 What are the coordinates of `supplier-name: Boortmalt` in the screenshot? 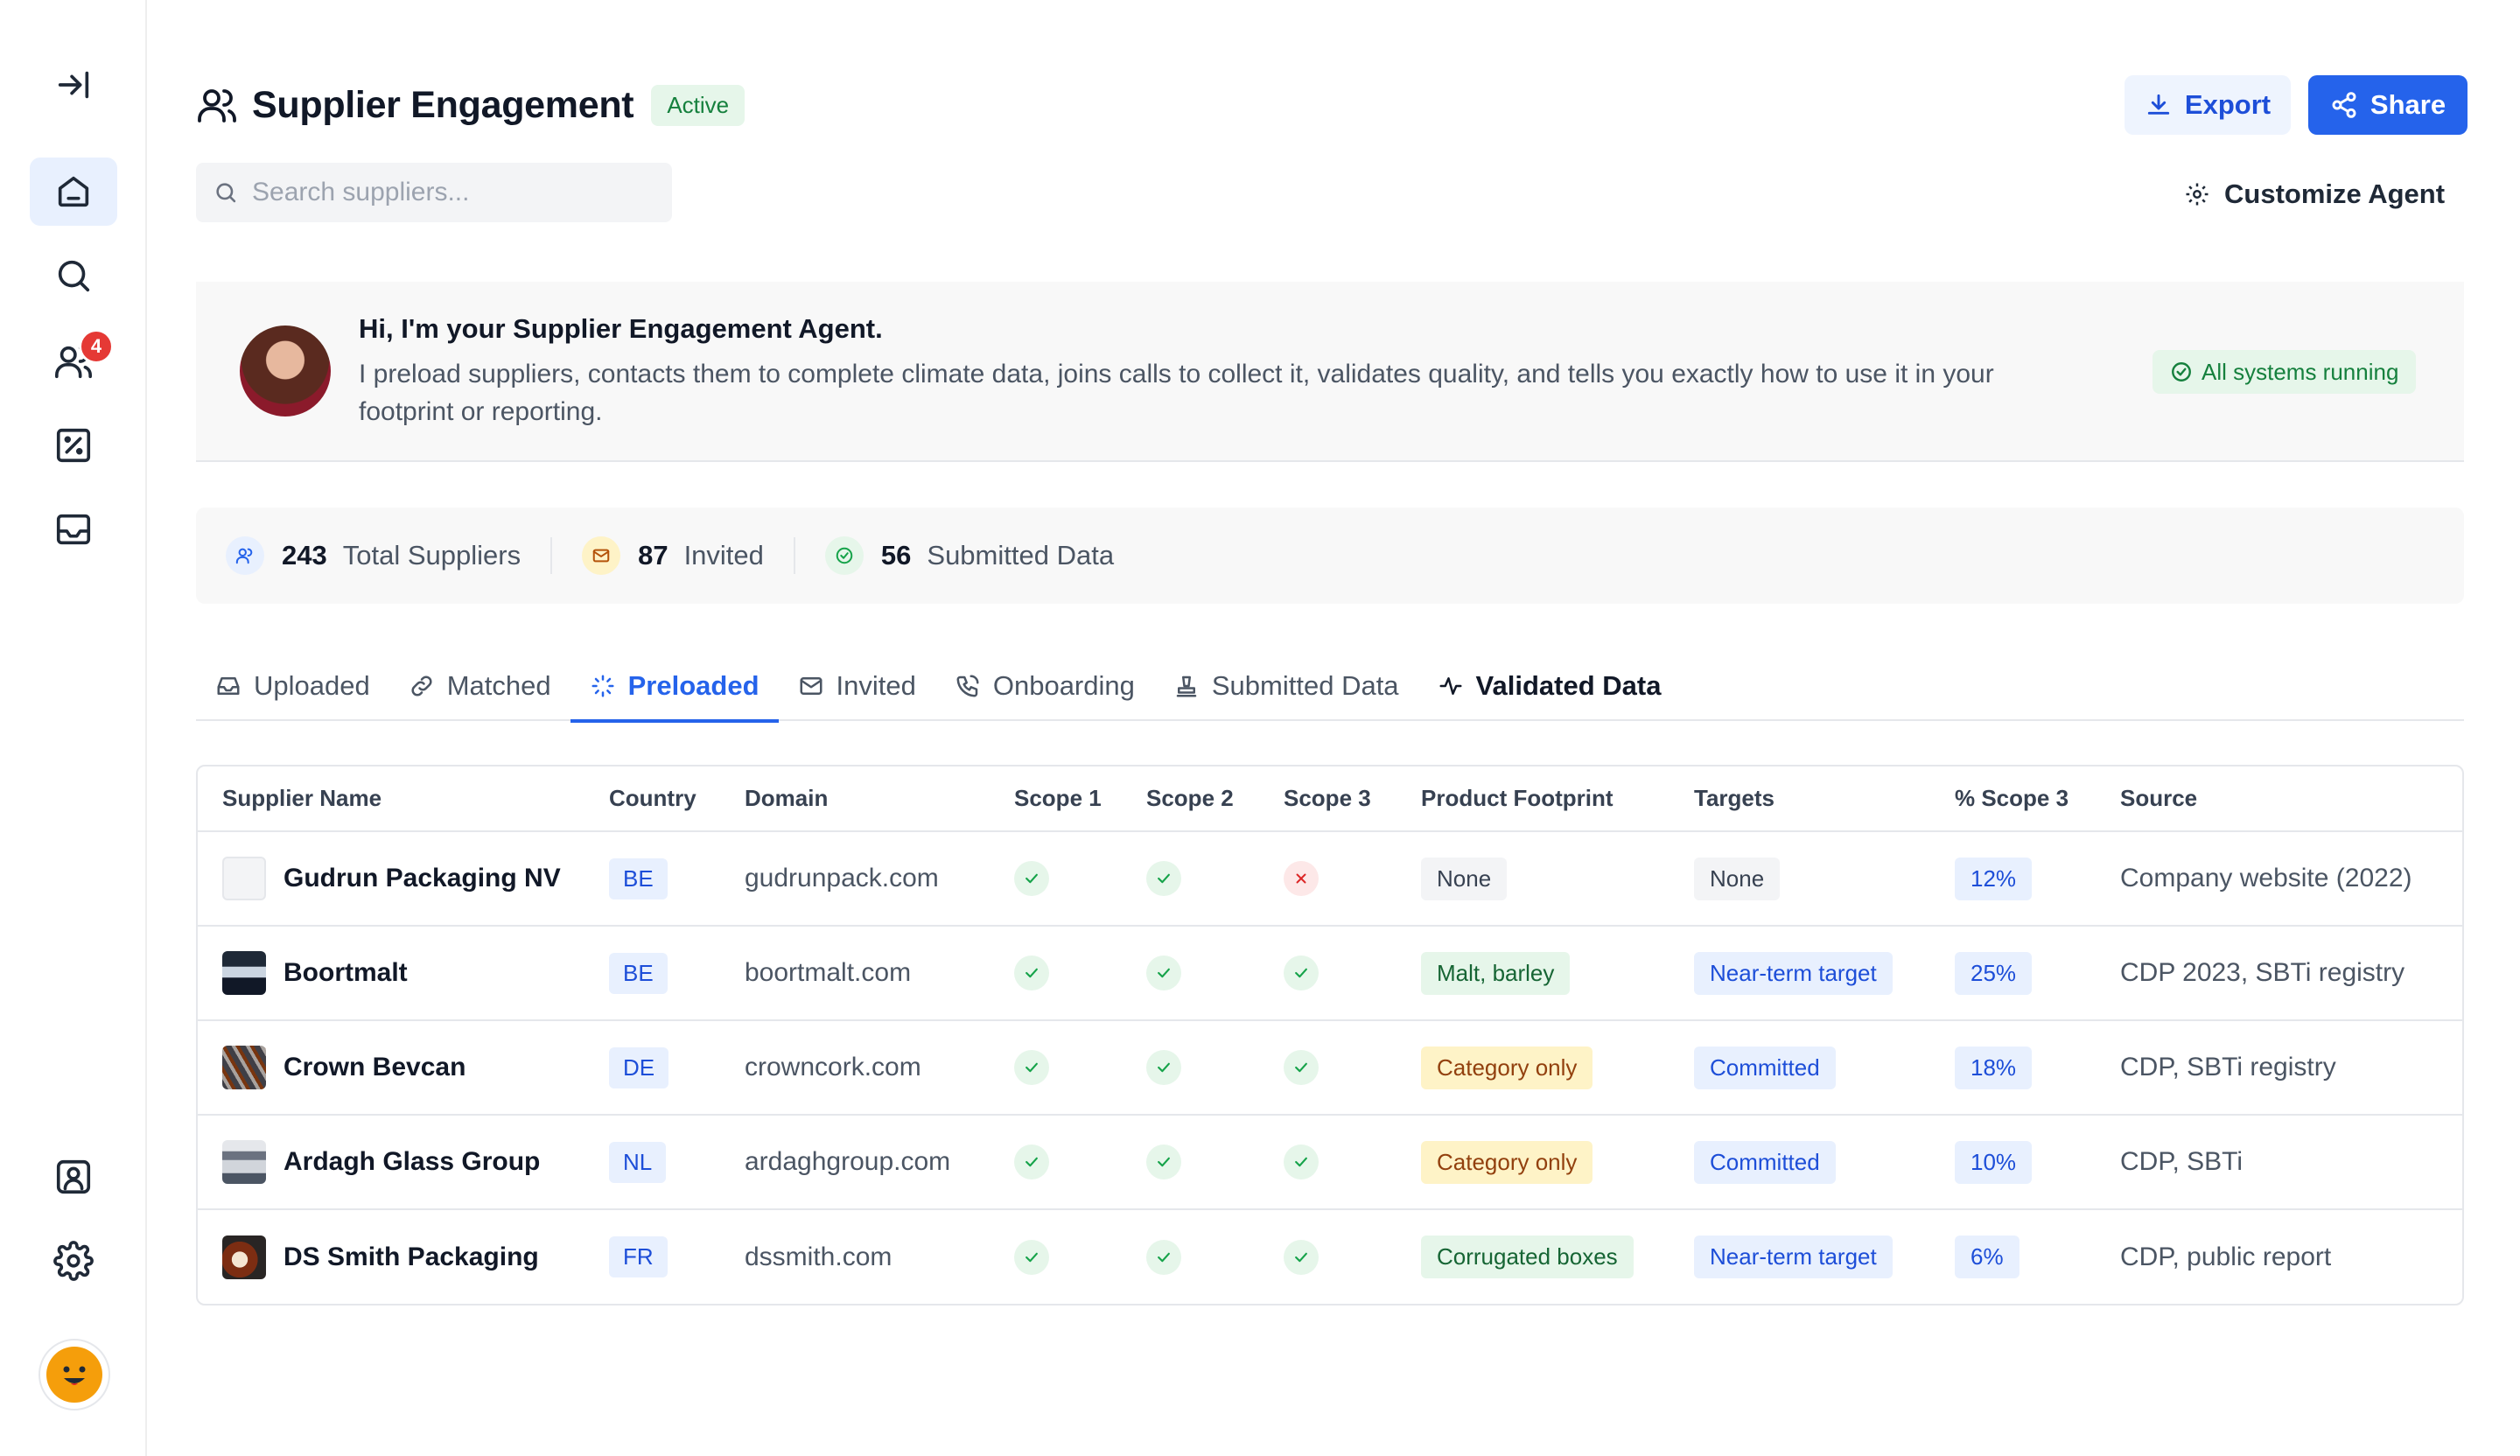 It's located at (346, 973).